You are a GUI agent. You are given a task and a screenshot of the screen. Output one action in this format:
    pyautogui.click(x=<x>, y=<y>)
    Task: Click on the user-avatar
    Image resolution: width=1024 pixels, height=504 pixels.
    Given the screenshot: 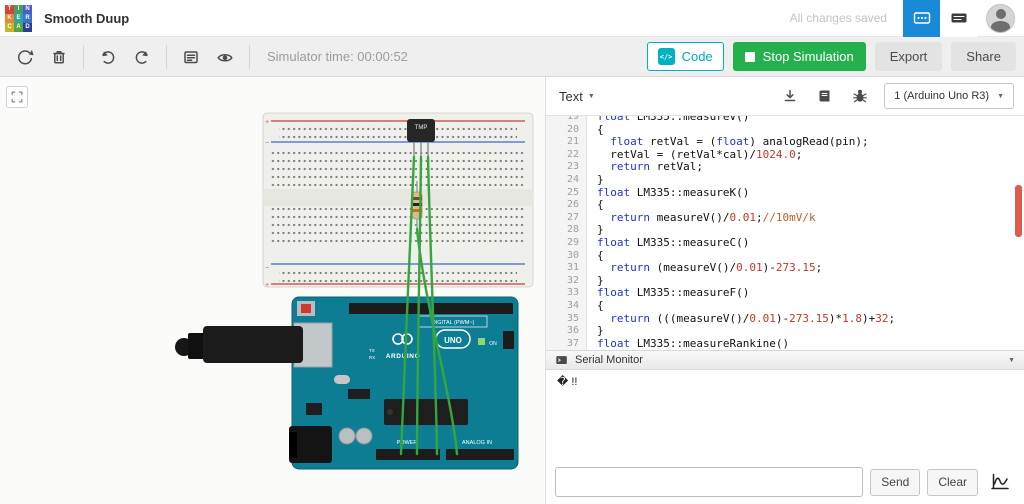 What is the action you would take?
    pyautogui.click(x=1000, y=18)
    